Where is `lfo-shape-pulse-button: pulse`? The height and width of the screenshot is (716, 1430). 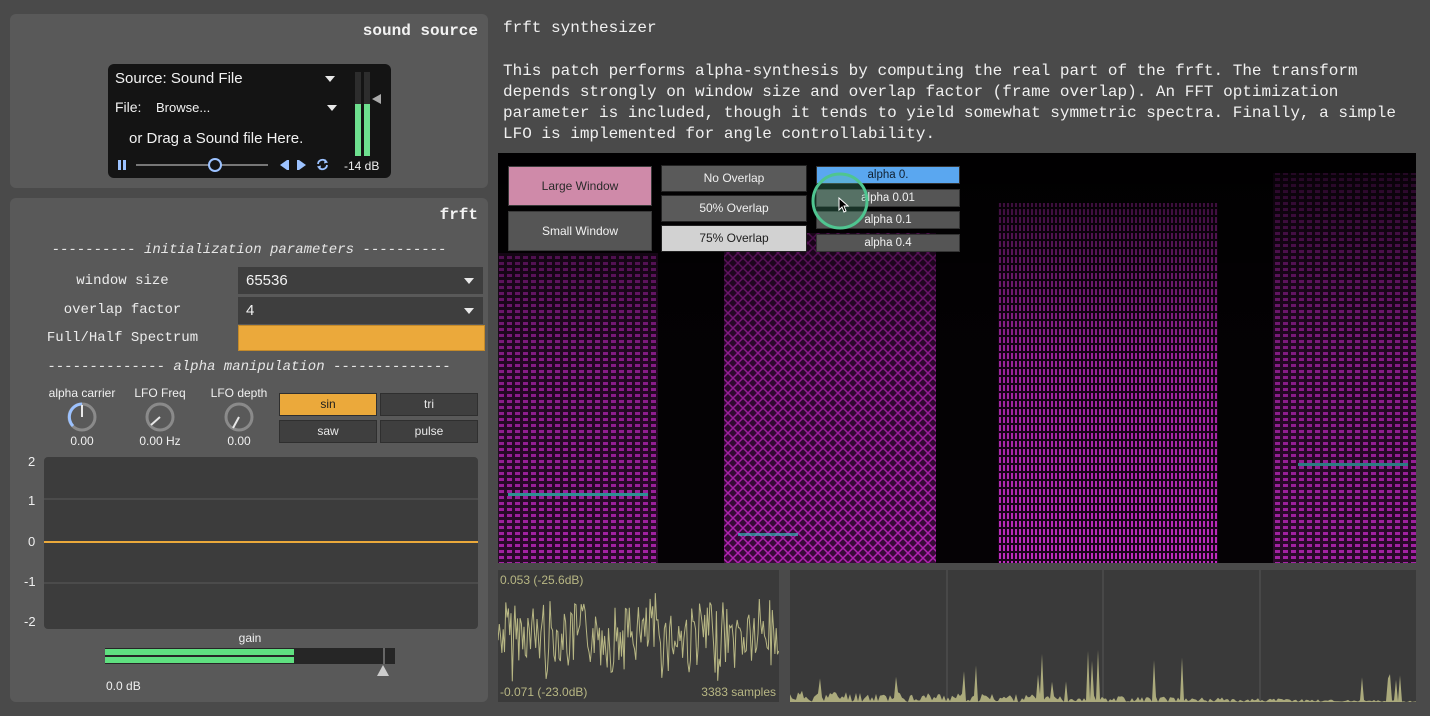 lfo-shape-pulse-button: pulse is located at coordinates (429, 431).